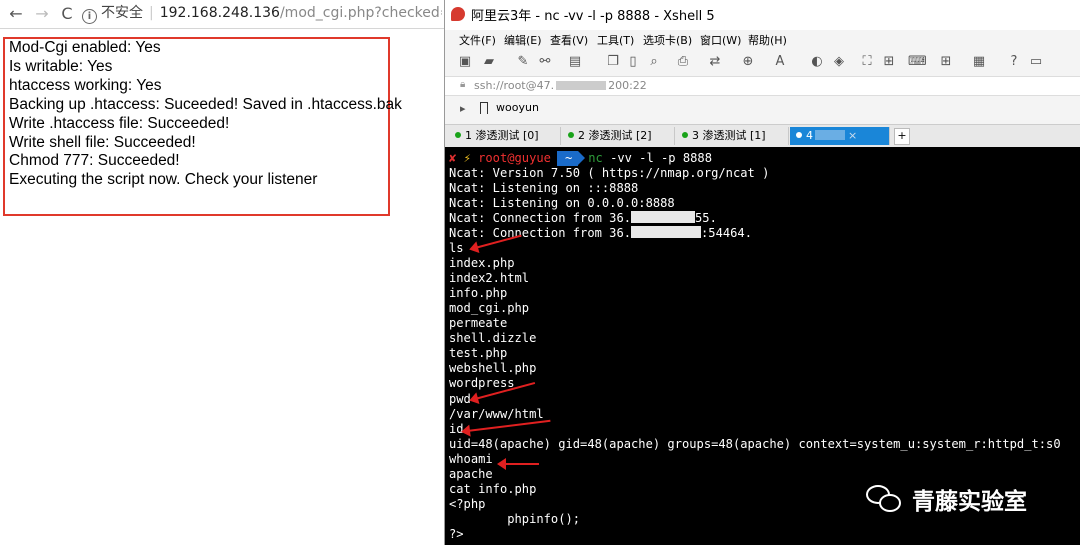 Image resolution: width=1080 pixels, height=545 pixels. What do you see at coordinates (471, 473) in the screenshot?
I see `terminal-line: apache` at bounding box center [471, 473].